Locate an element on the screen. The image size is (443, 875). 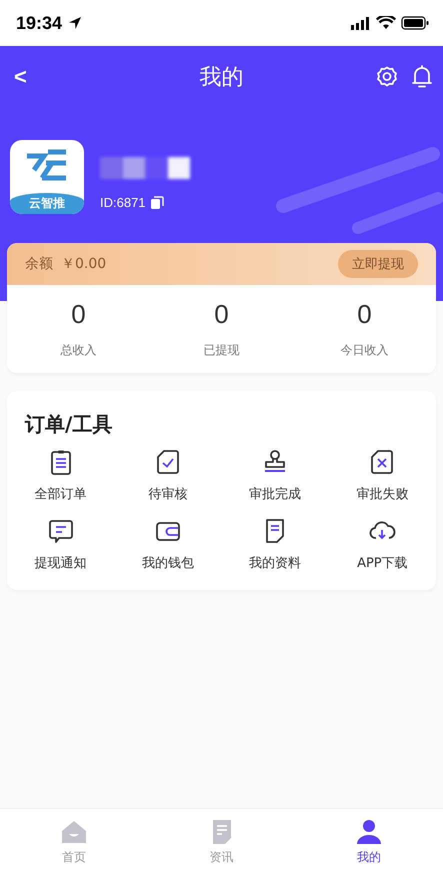
logo-text: 云智推 is located at coordinates (47, 203).